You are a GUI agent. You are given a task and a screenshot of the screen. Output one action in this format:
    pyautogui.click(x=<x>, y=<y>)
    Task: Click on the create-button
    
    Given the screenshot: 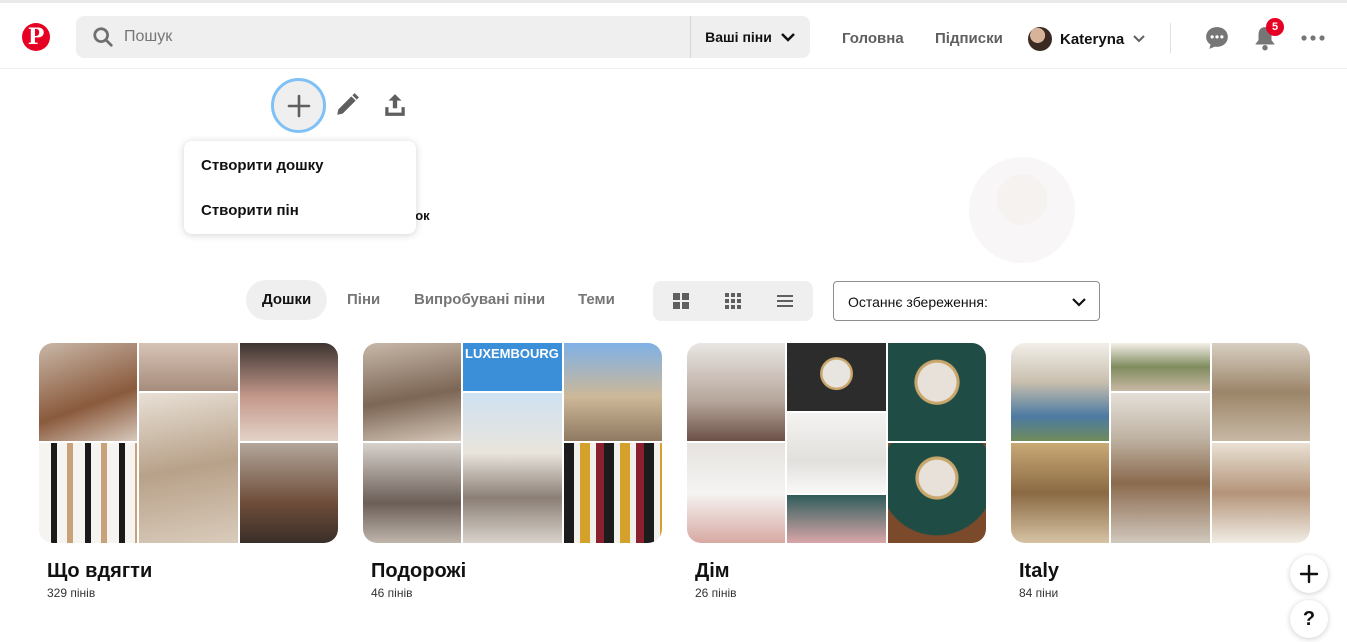 What is the action you would take?
    pyautogui.click(x=298, y=105)
    